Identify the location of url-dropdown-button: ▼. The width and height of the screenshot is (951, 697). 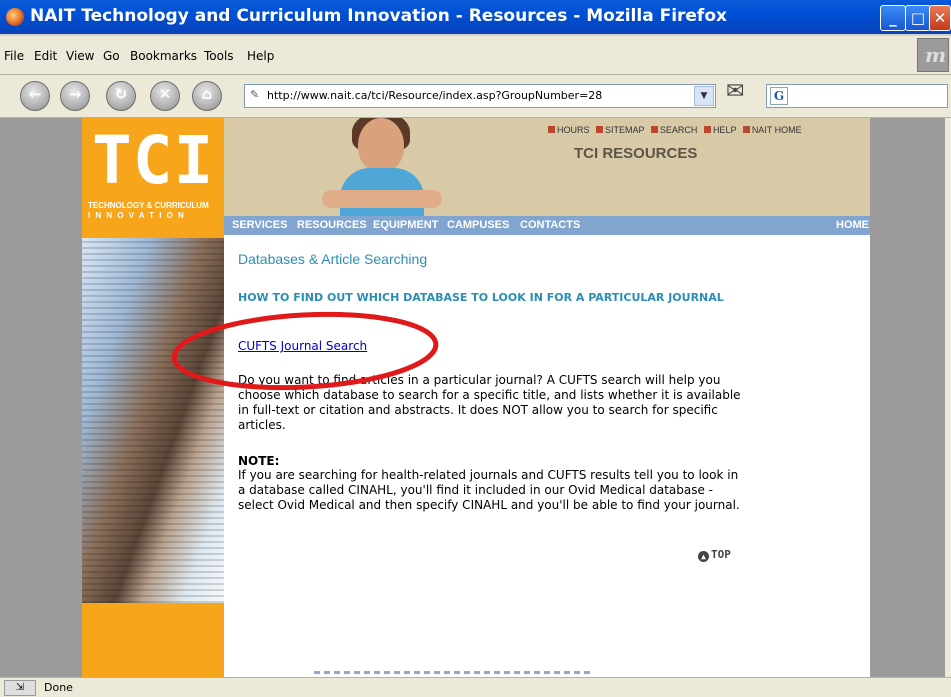
(704, 96).